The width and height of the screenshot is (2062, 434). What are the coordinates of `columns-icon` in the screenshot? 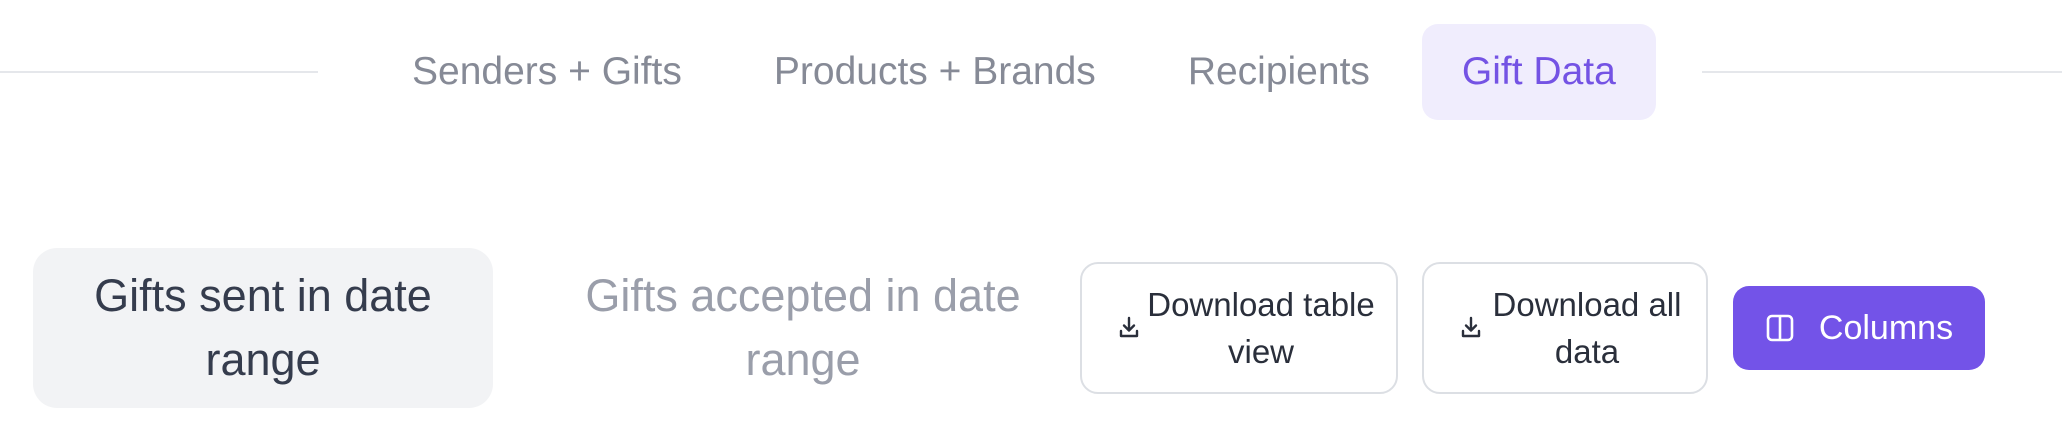 It's located at (1780, 328).